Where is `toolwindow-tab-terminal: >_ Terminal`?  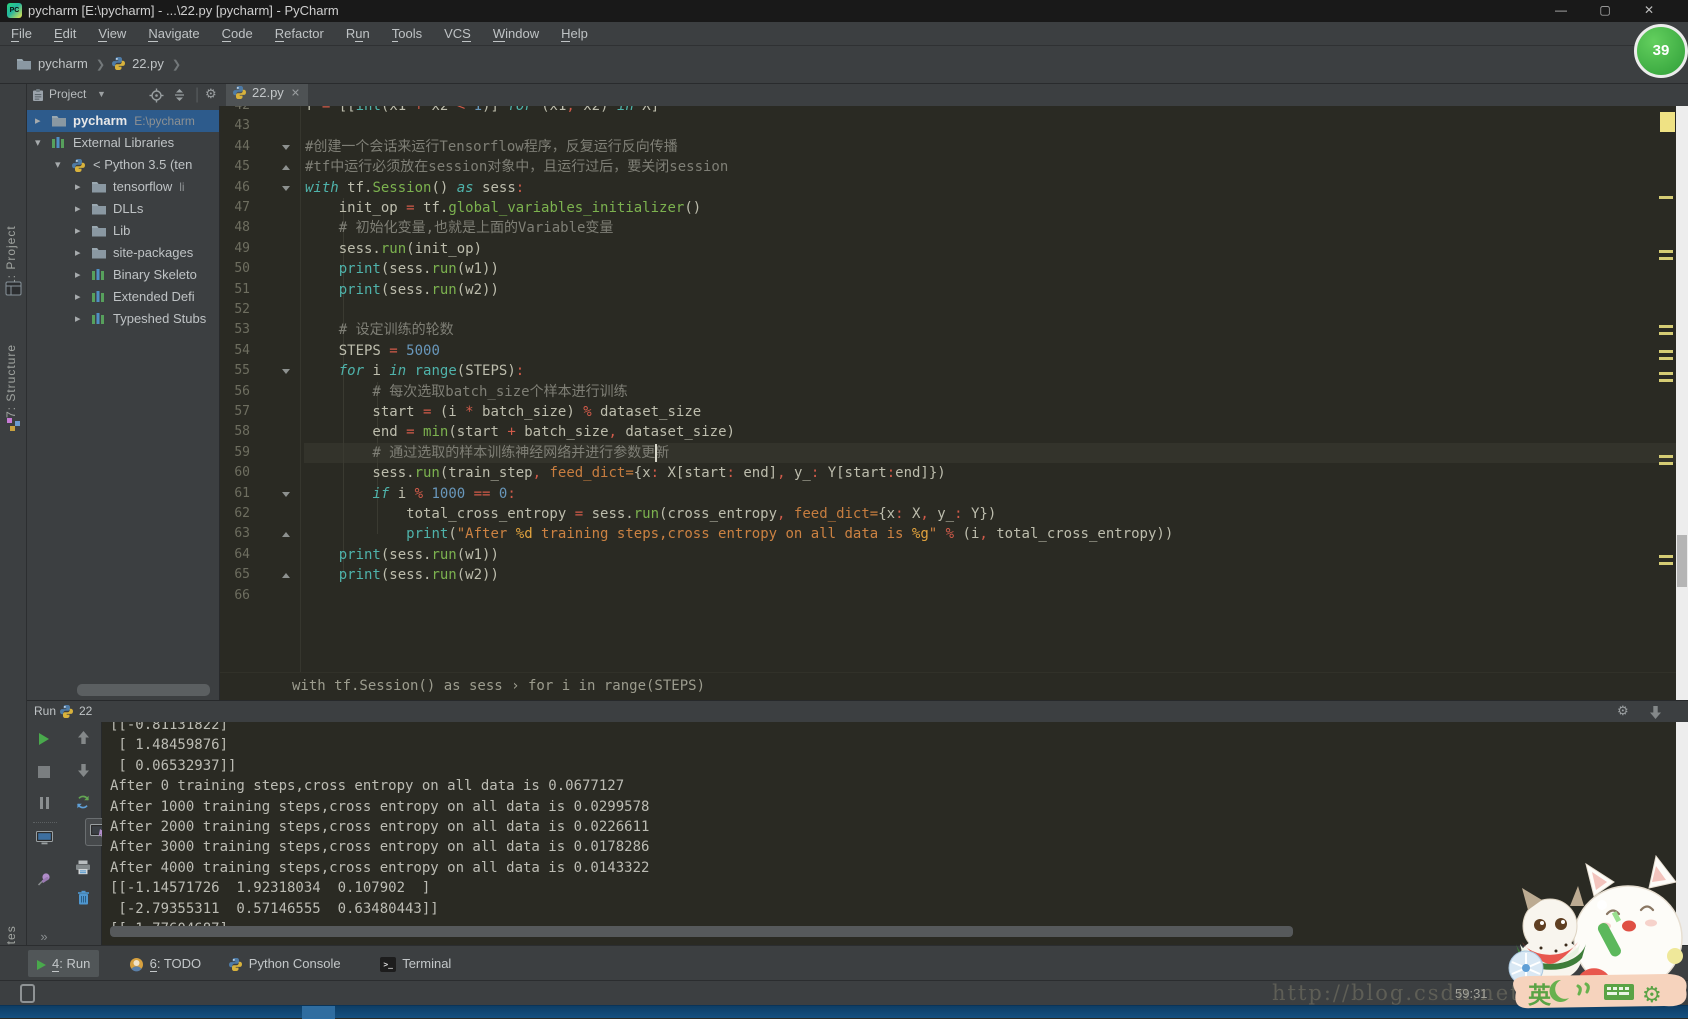 toolwindow-tab-terminal: >_ Terminal is located at coordinates (415, 963).